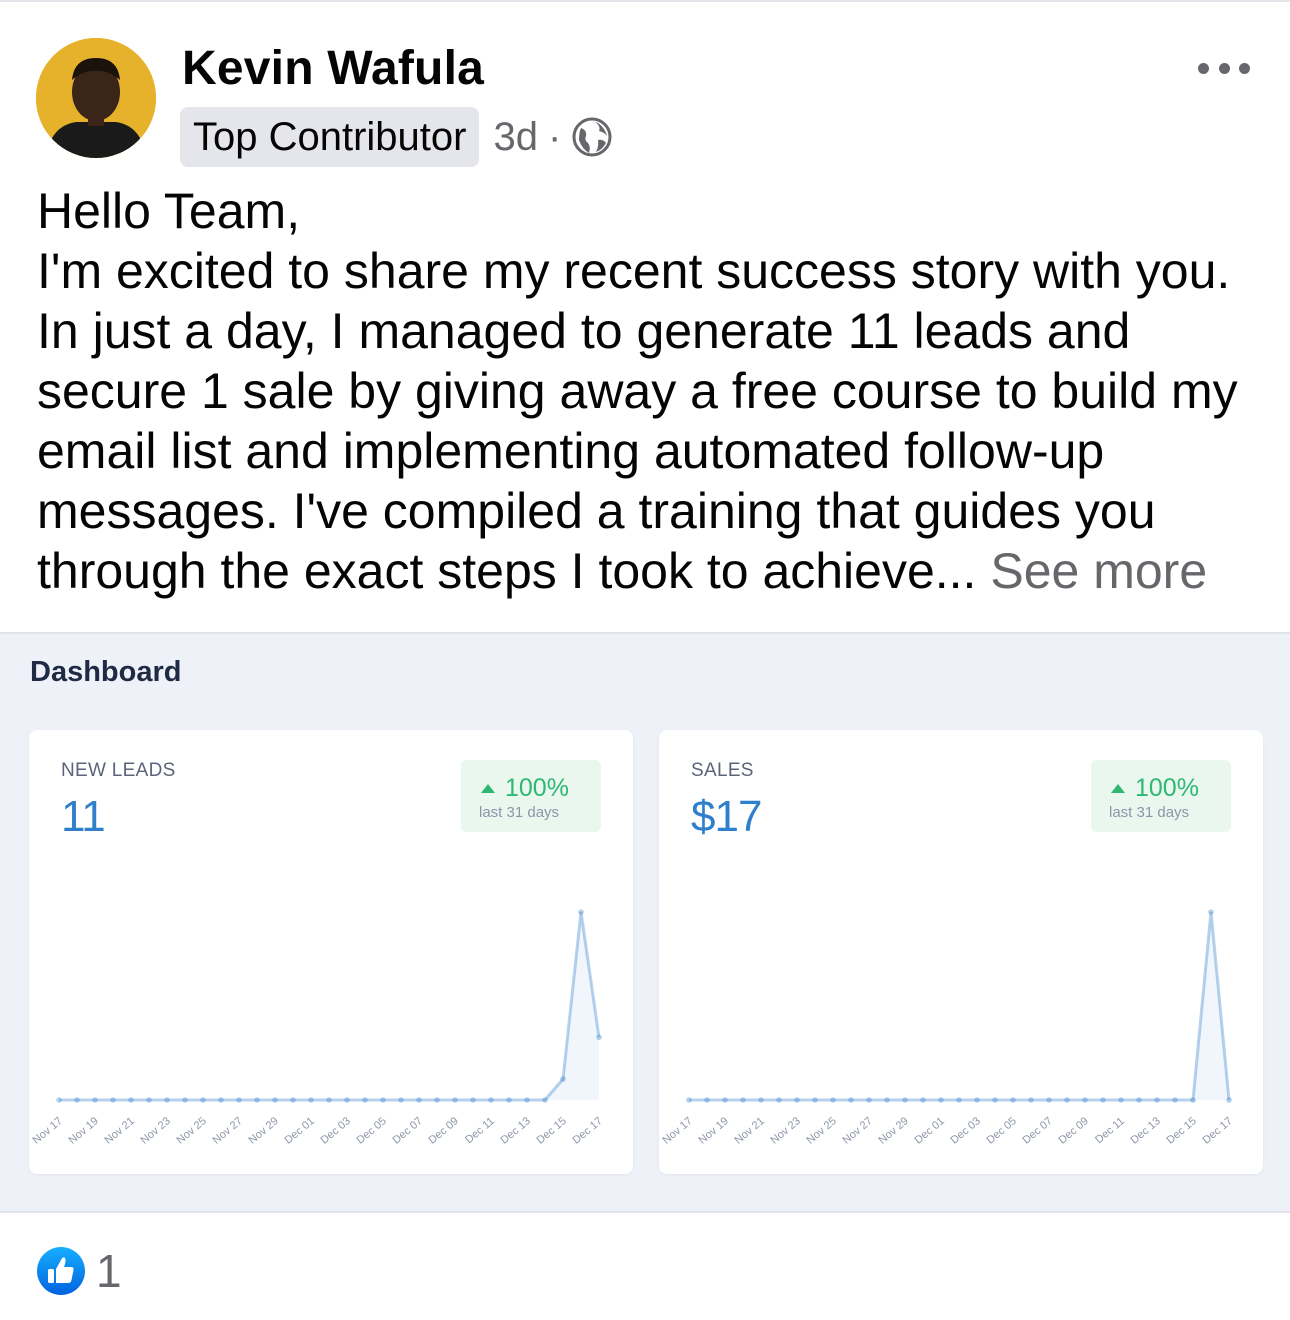  I want to click on top-contributor-badge: Top Contributor, so click(330, 137).